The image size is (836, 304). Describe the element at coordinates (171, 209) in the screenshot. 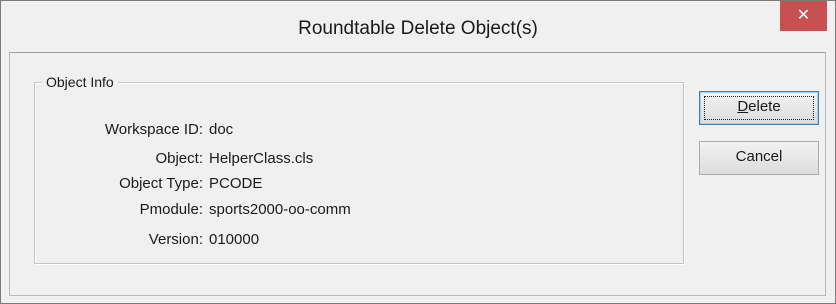

I see `pmodule-label: Pmodule:` at that location.